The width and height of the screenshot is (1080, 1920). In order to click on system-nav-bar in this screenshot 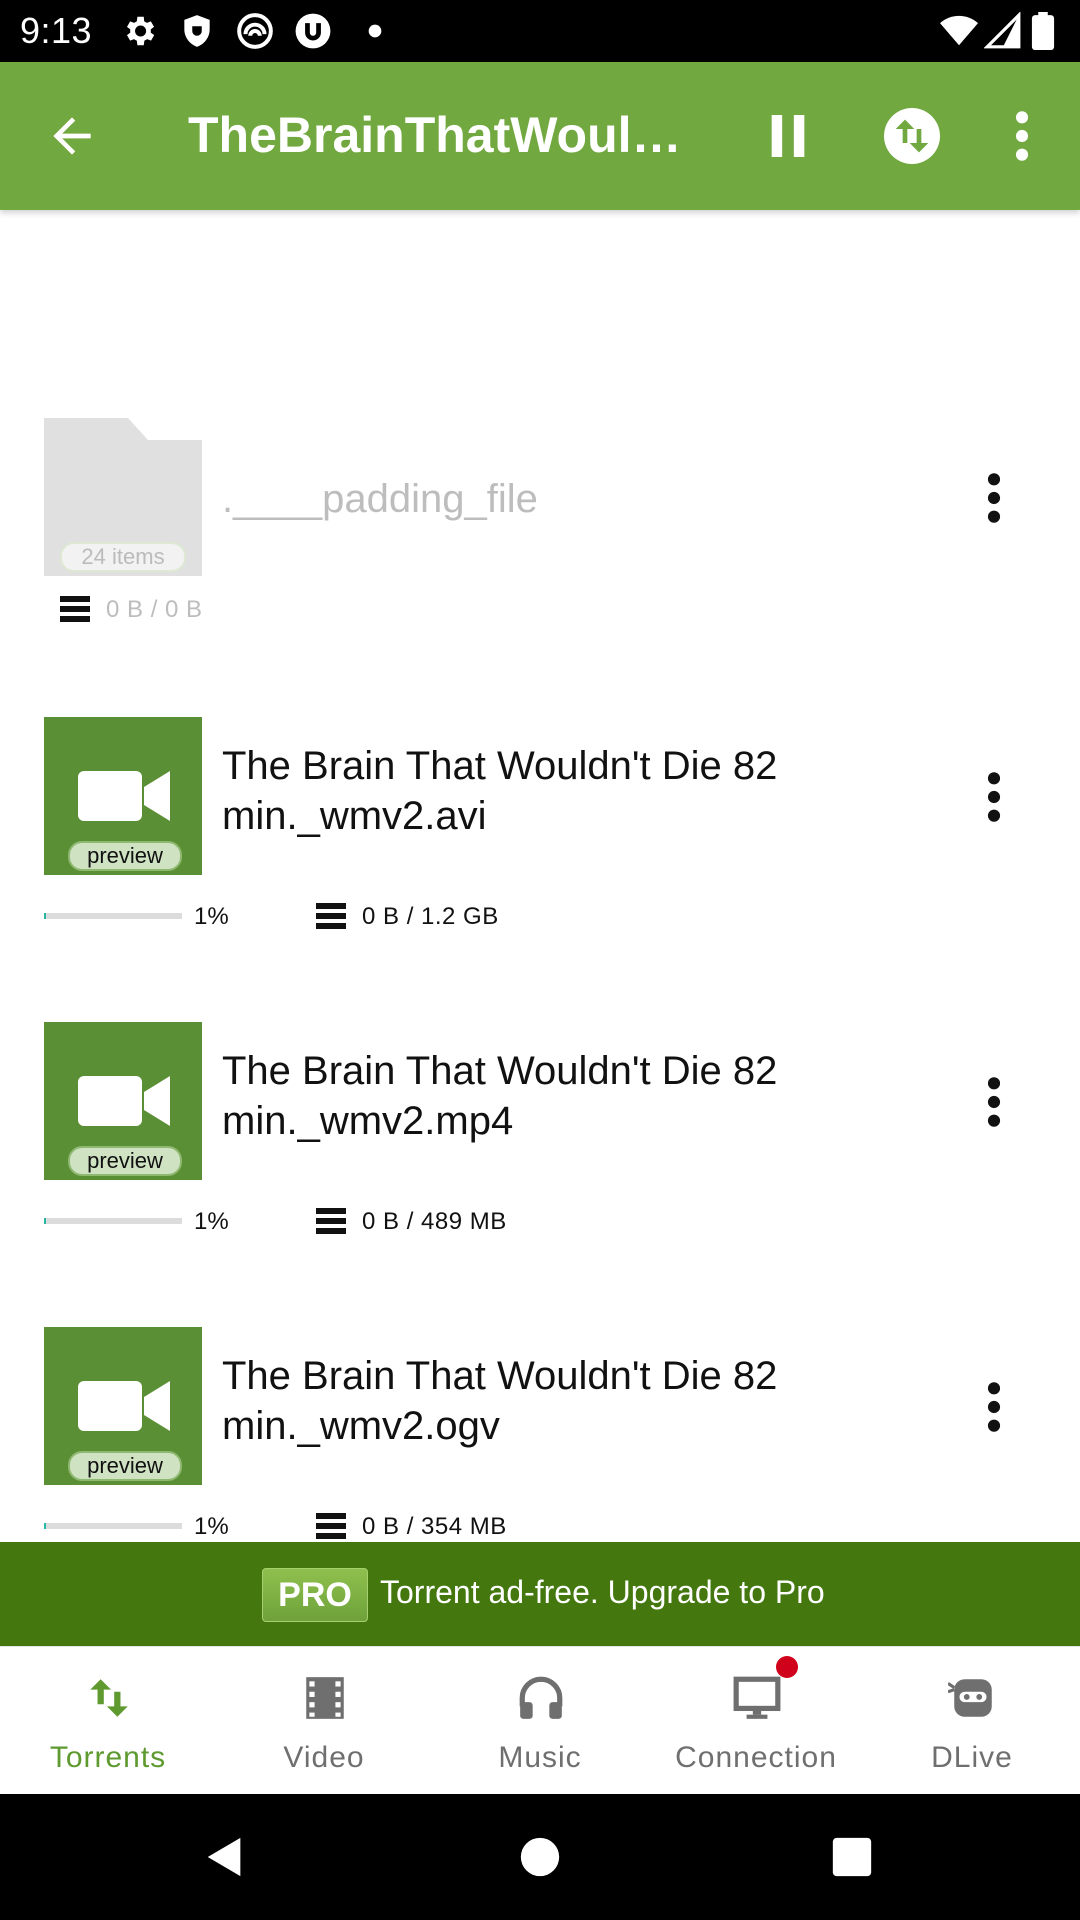, I will do `click(540, 1857)`.